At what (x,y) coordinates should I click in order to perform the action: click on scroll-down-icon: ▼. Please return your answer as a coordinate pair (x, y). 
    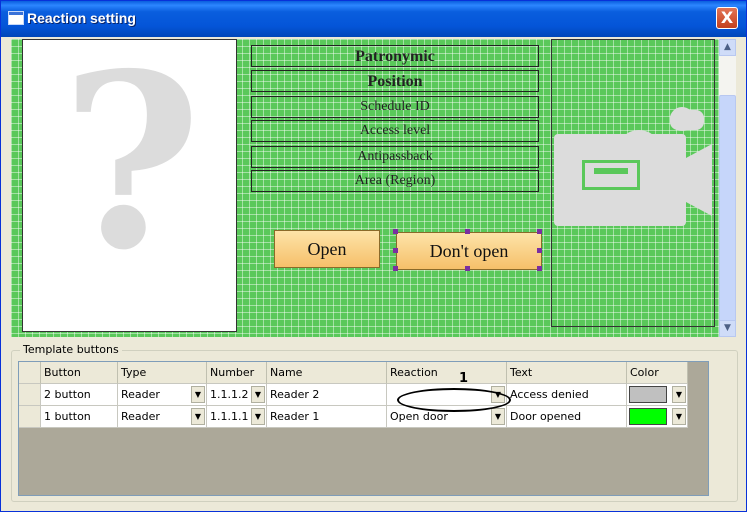
    Looking at the image, I should click on (727, 328).